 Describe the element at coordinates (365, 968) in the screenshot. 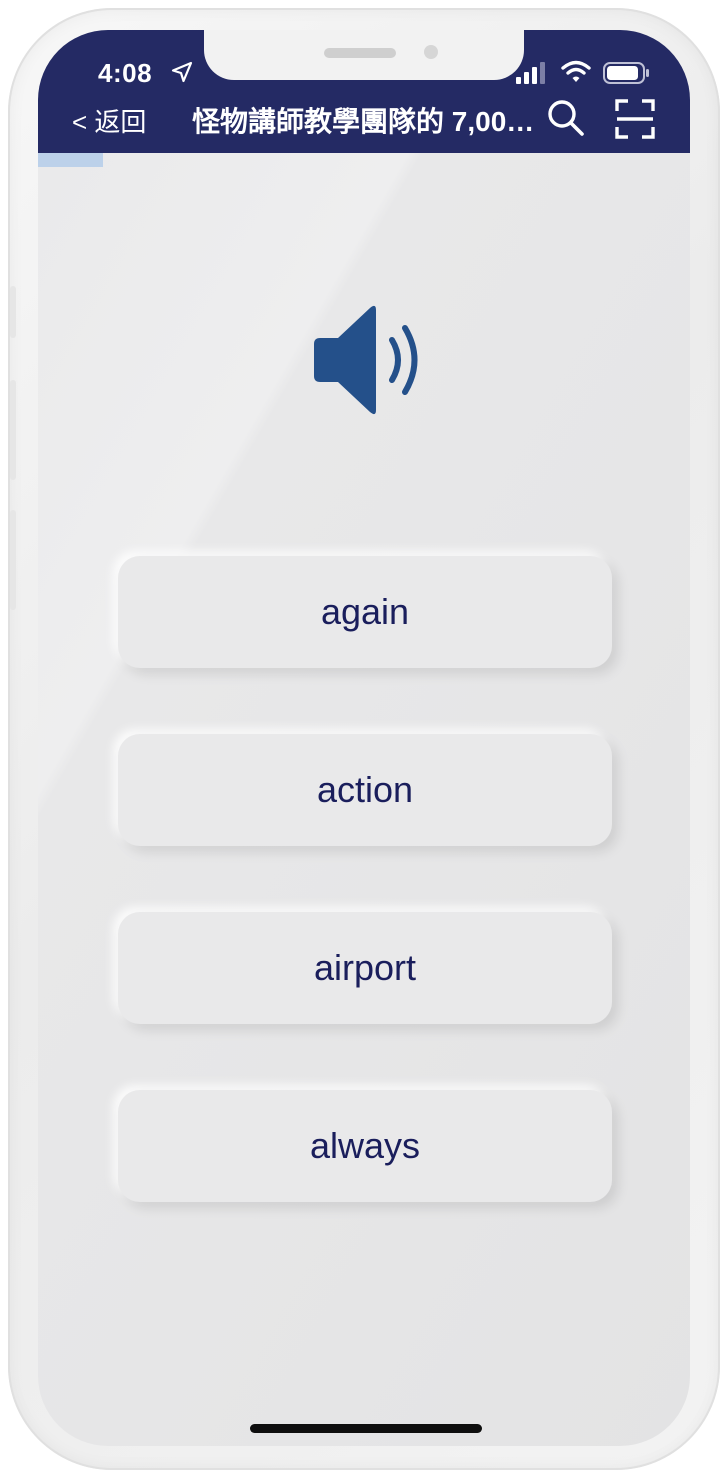

I see `answer-option-3: airport` at that location.